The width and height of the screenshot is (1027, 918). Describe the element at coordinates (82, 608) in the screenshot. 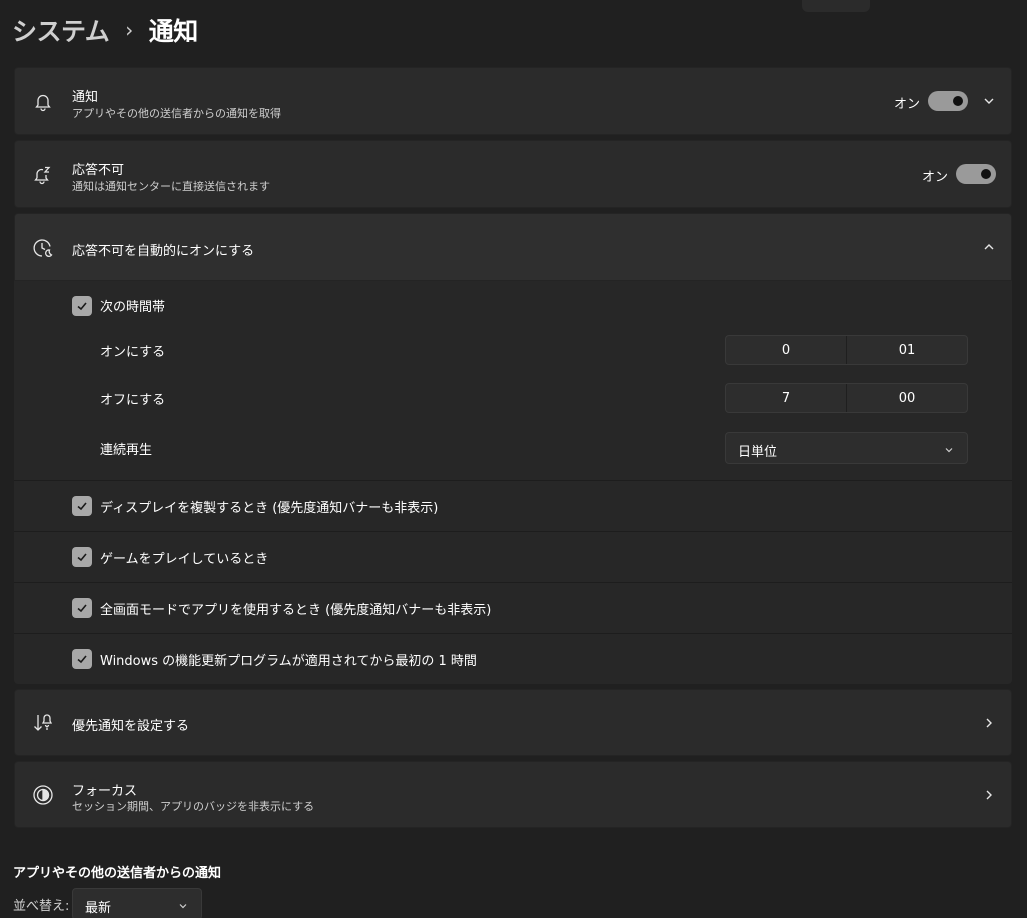

I see `option-checkbox-fullscreen` at that location.